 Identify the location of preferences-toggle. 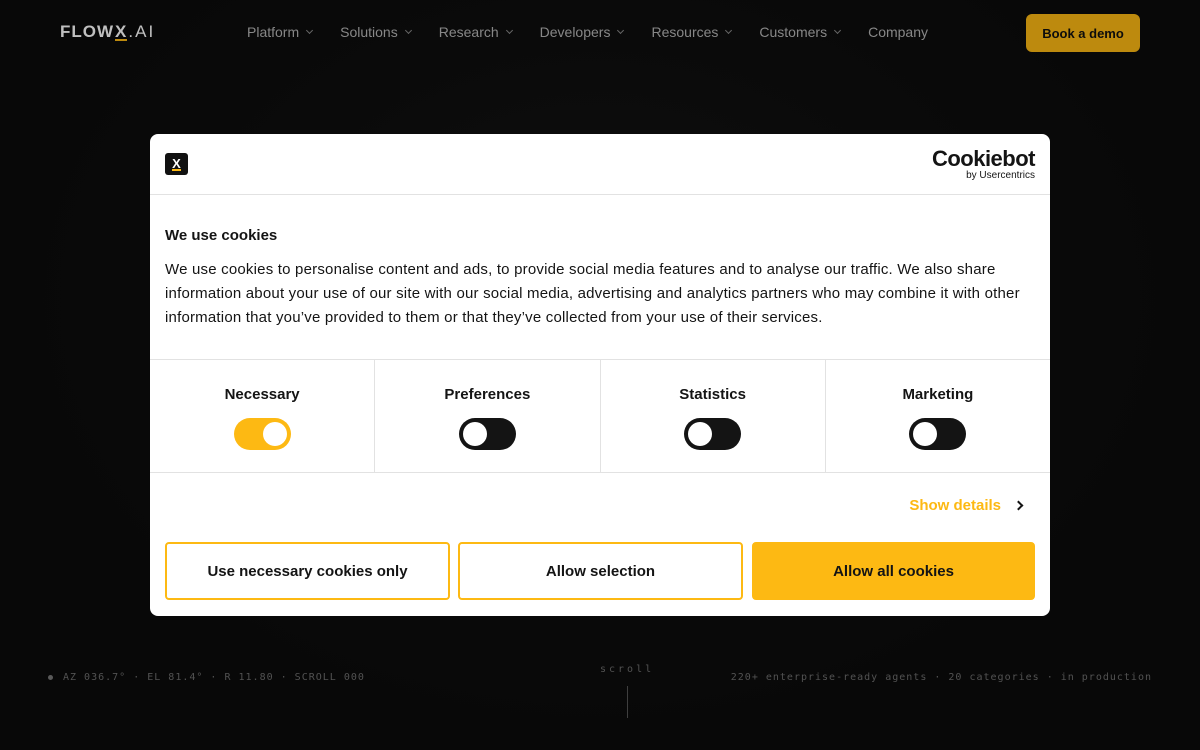
(487, 434).